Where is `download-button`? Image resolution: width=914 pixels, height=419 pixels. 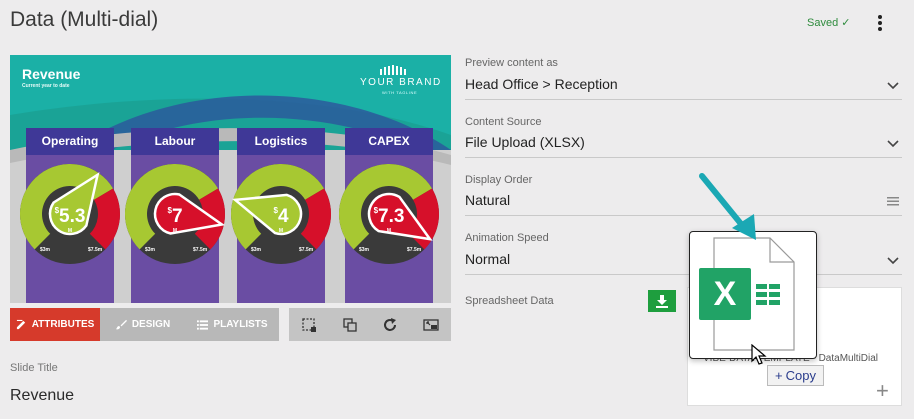 download-button is located at coordinates (662, 301).